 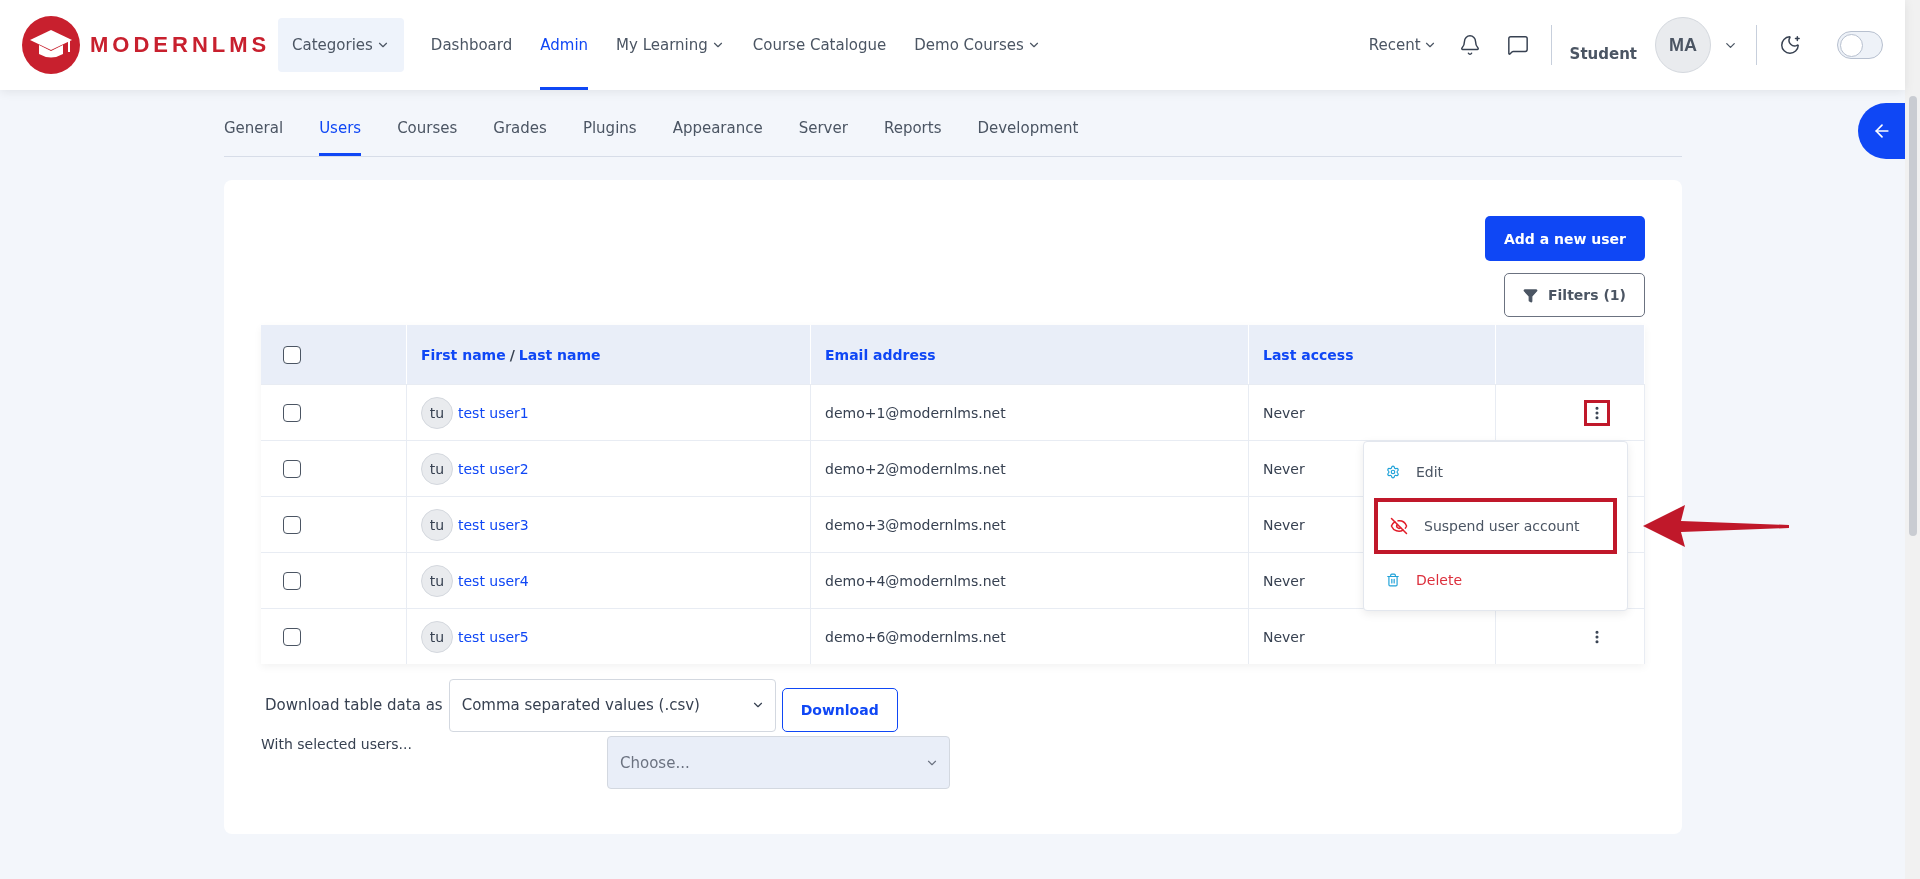 I want to click on more-options-icon, so click(x=1597, y=412).